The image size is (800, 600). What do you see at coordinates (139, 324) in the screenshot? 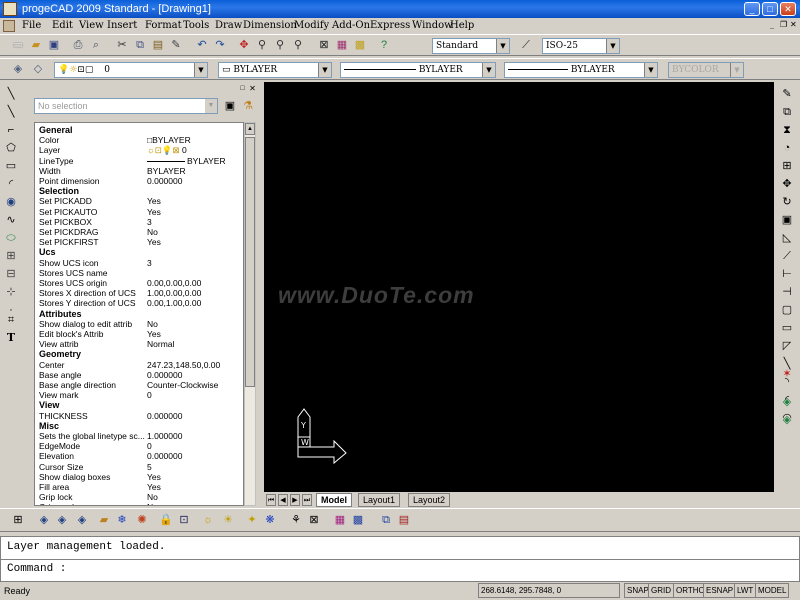
I see `property-row: Show dialog to edit attrib No` at bounding box center [139, 324].